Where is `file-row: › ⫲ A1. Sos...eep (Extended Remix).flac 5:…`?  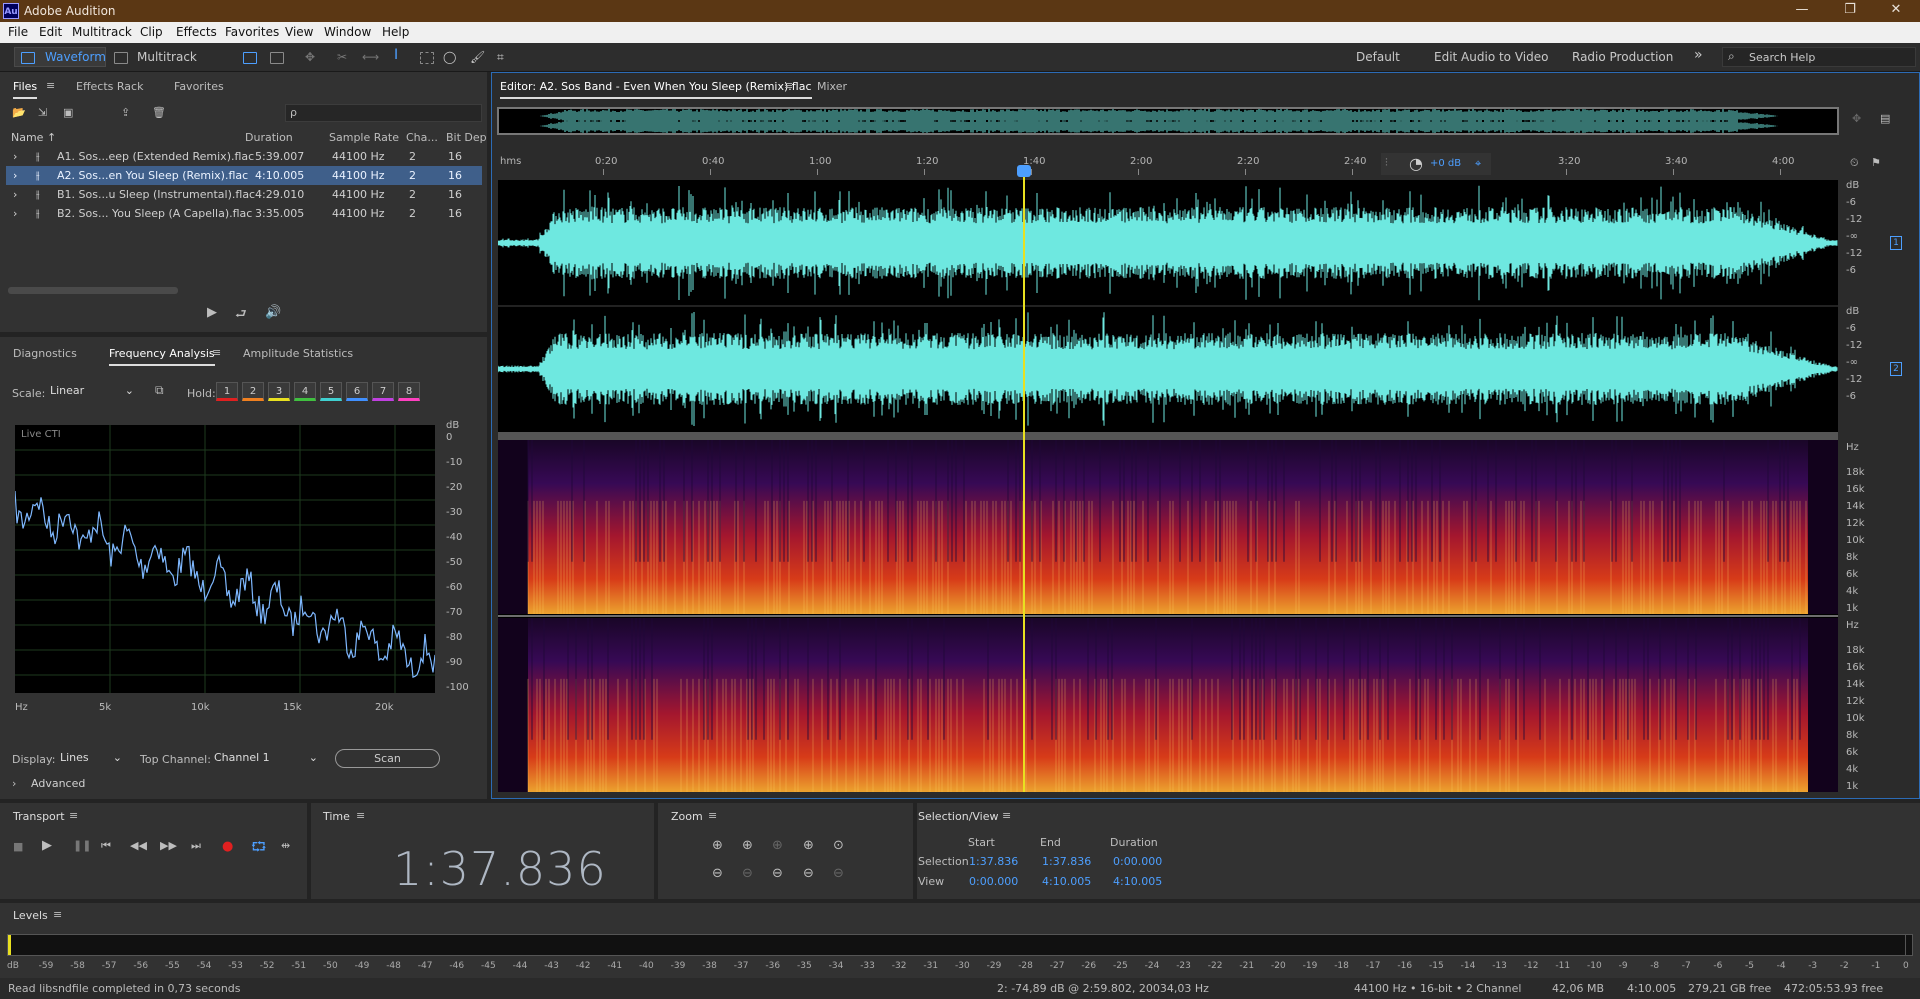 file-row: › ⫲ A1. Sos...eep (Extended Remix).flac 5:… is located at coordinates (244, 156).